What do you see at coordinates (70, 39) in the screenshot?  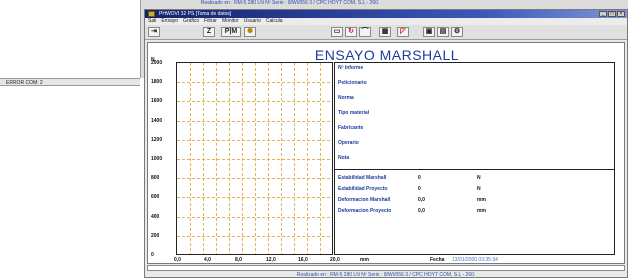 I see `background-panel` at bounding box center [70, 39].